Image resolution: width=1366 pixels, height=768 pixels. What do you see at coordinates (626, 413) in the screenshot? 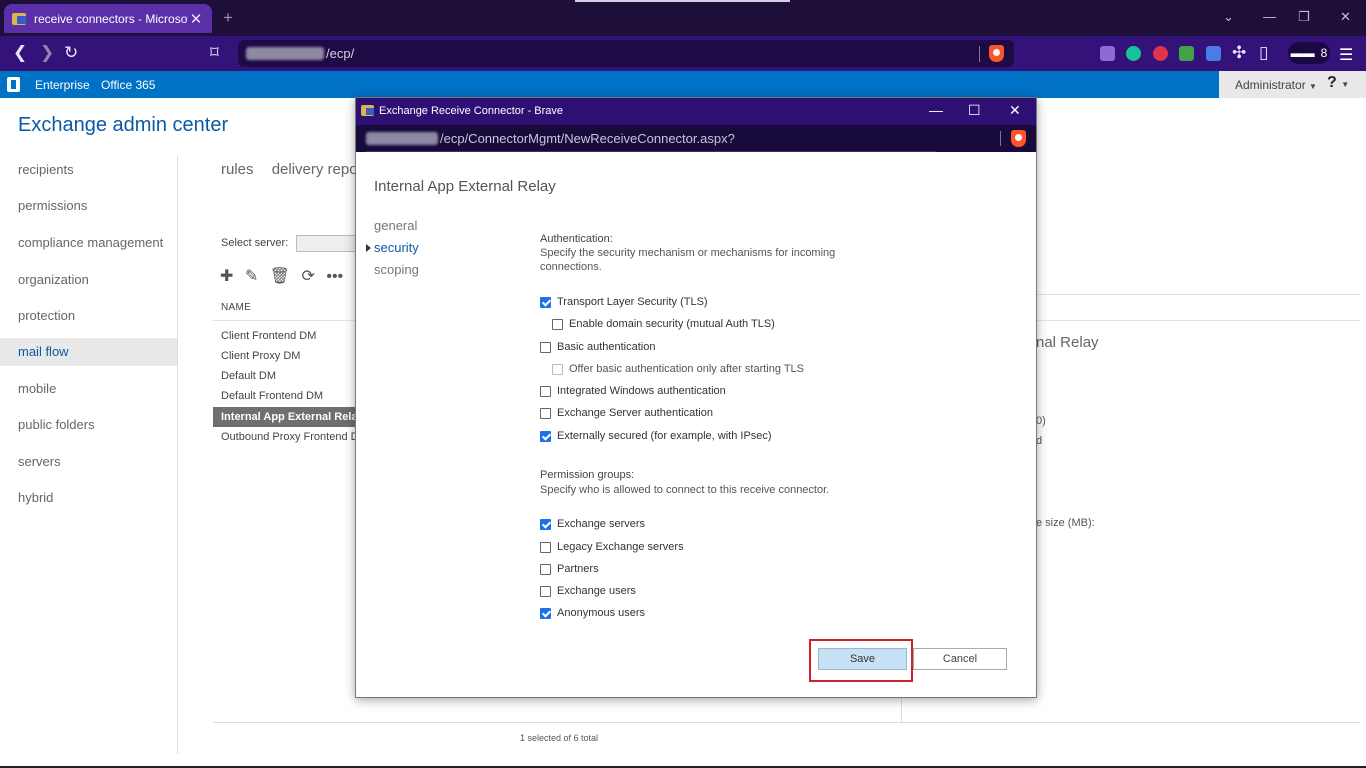
I see `checkbox-exchange-server-auth: Exchange Server authentication` at bounding box center [626, 413].